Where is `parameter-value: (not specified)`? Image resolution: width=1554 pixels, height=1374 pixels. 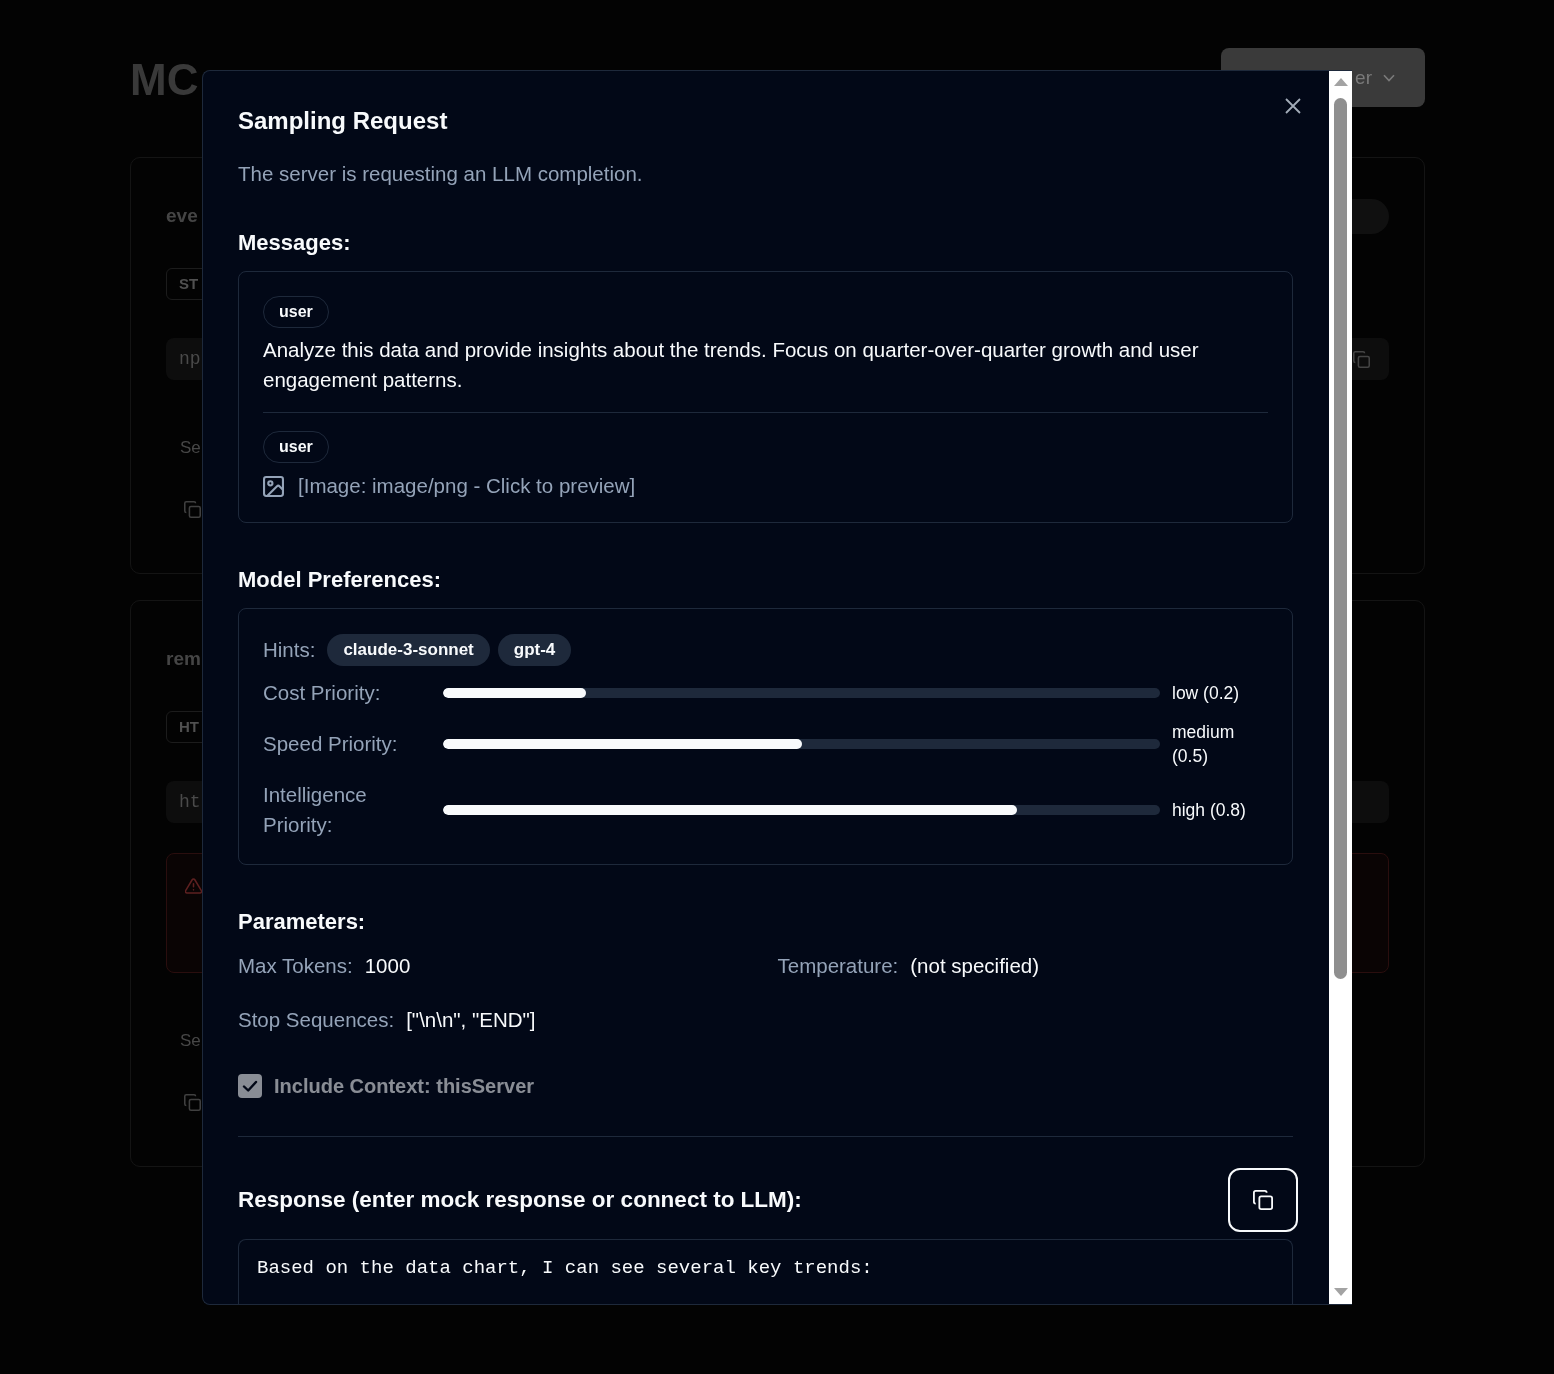
parameter-value: (not specified) is located at coordinates (975, 966).